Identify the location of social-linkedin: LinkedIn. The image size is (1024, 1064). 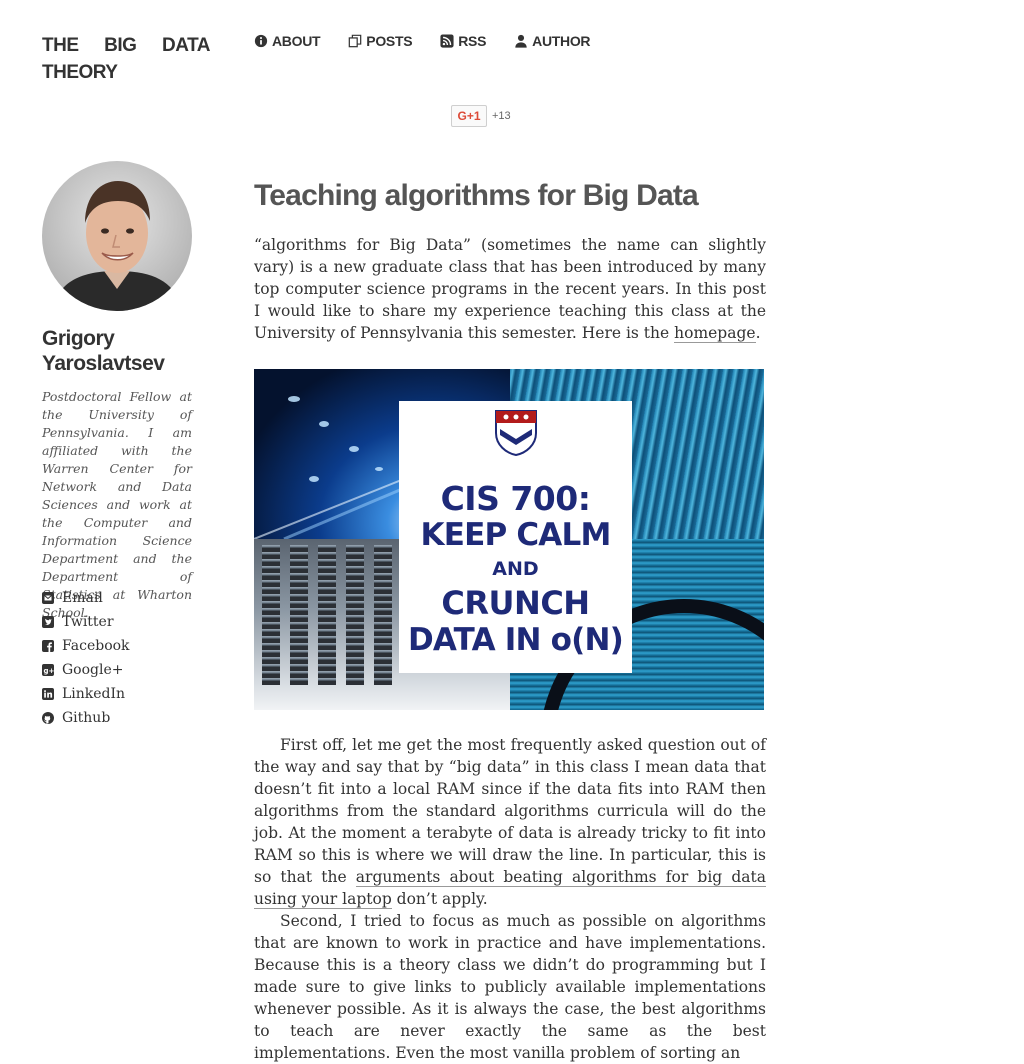
(86, 694).